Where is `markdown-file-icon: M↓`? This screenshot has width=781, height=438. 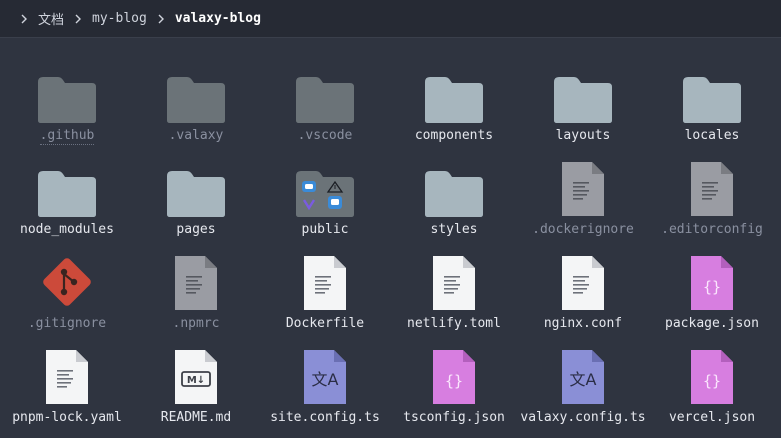 markdown-file-icon: M↓ is located at coordinates (196, 376).